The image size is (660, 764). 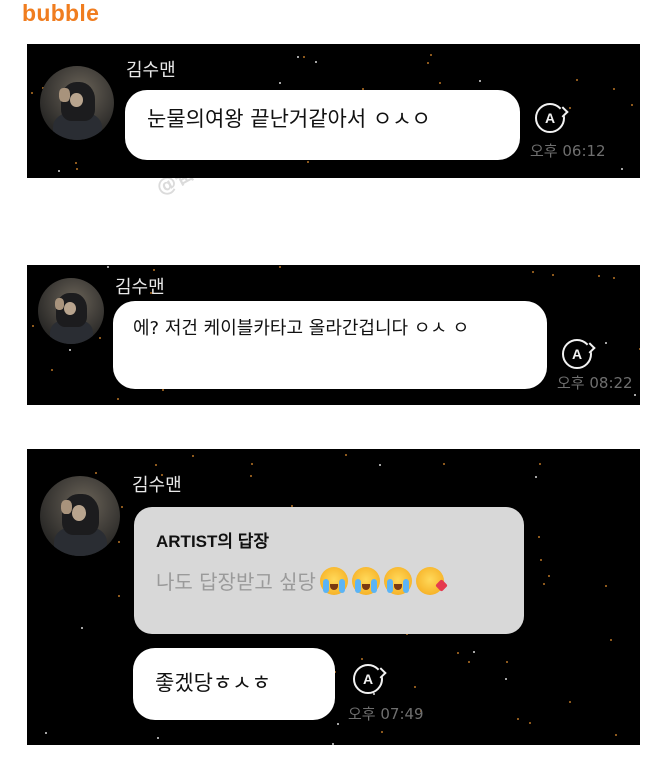 I want to click on artist-reply-card: ARTIST의 답장 나도 답장받고 싶당, so click(x=329, y=570).